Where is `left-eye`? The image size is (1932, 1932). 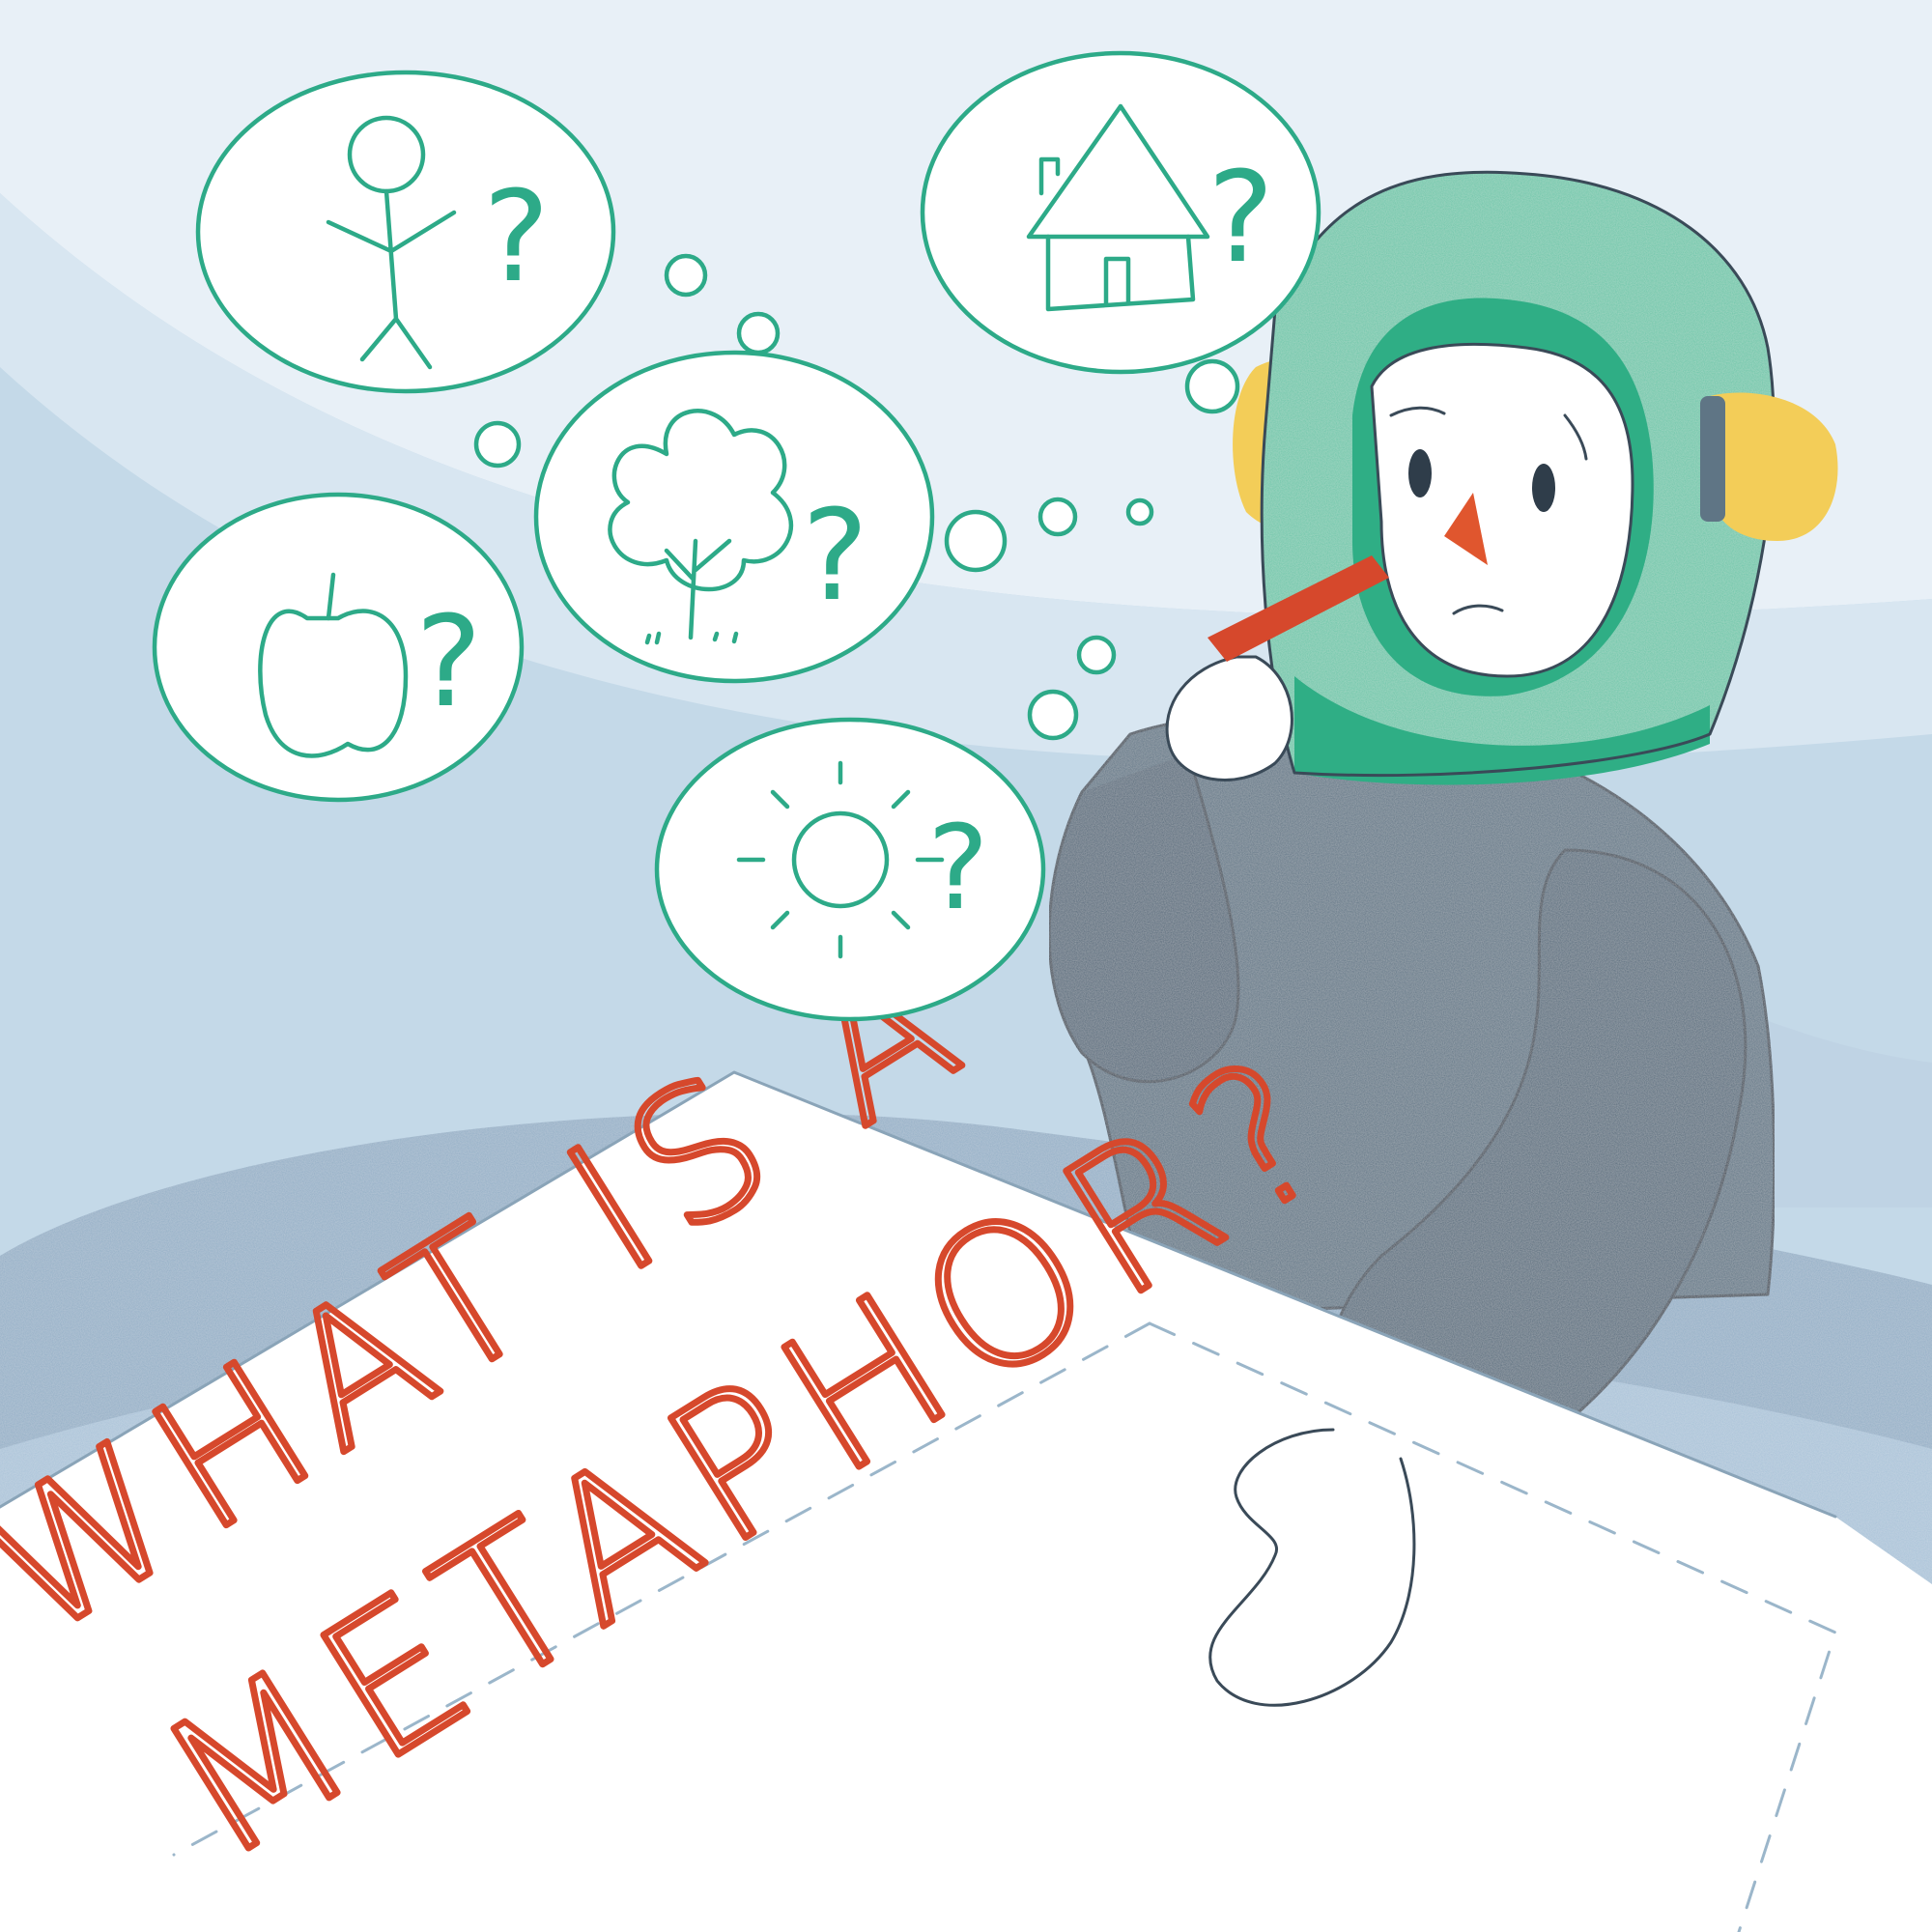
left-eye is located at coordinates (1420, 473).